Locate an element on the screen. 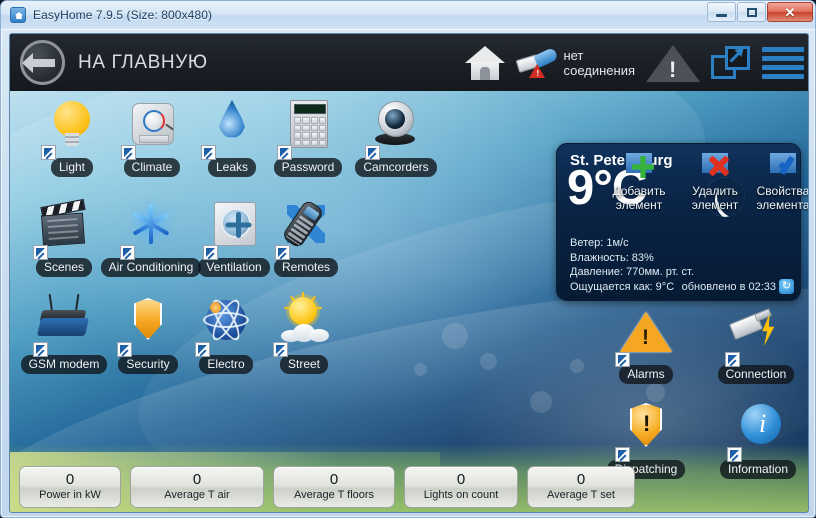 This screenshot has height=518, width=816. expand-window-button is located at coordinates (731, 62).